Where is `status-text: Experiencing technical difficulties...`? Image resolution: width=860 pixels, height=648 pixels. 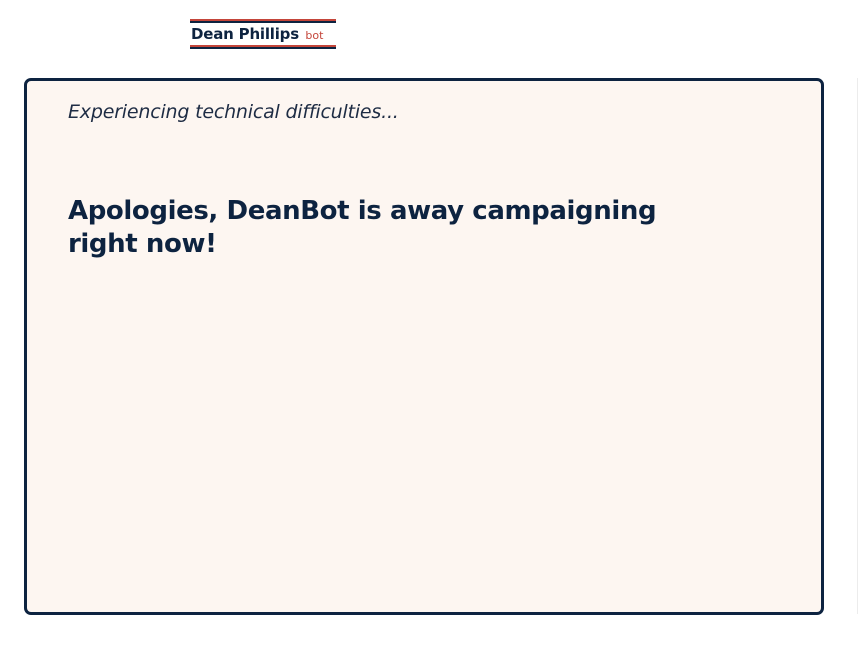 status-text: Experiencing technical difficulties... is located at coordinates (233, 112).